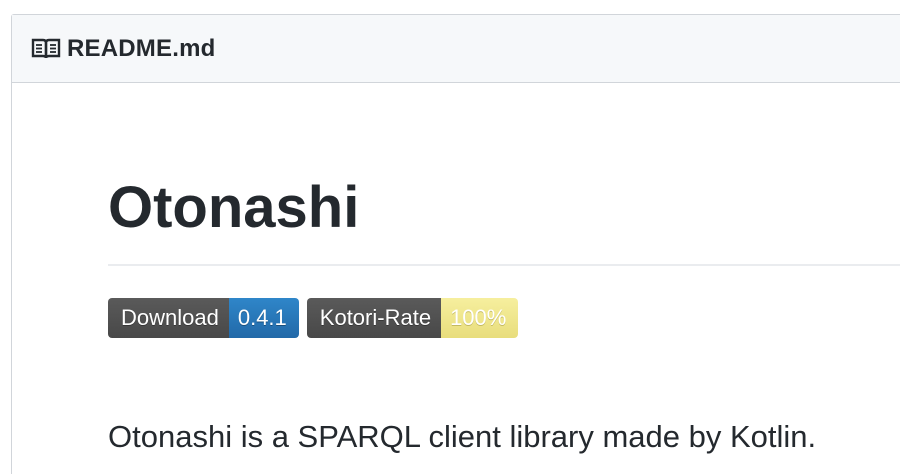 This screenshot has width=900, height=474. I want to click on file-name: README.md, so click(141, 49).